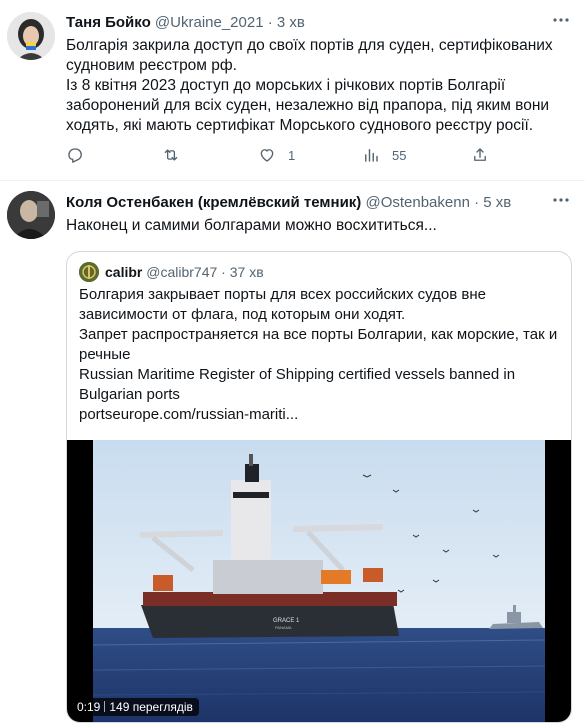 This screenshot has width=585, height=726. I want to click on video-view-count: 149 переглядів, so click(151, 707).